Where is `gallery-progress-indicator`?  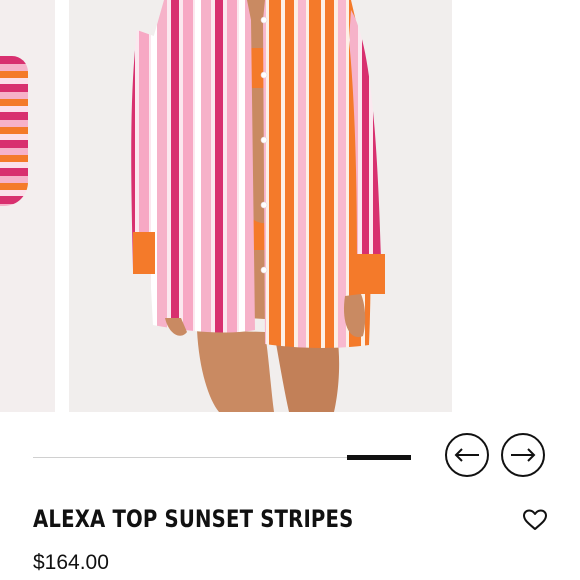 gallery-progress-indicator is located at coordinates (379, 457).